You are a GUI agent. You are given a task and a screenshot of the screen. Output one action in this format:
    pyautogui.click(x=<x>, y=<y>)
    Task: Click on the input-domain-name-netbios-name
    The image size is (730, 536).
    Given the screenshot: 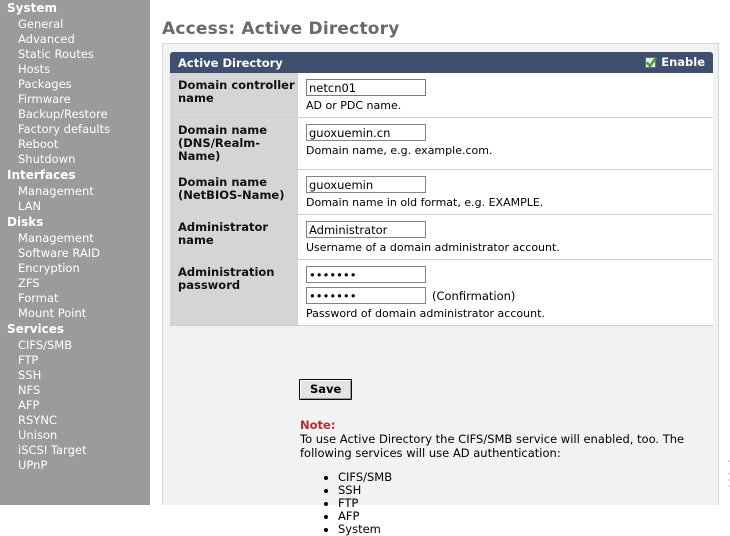 What is the action you would take?
    pyautogui.click(x=366, y=184)
    